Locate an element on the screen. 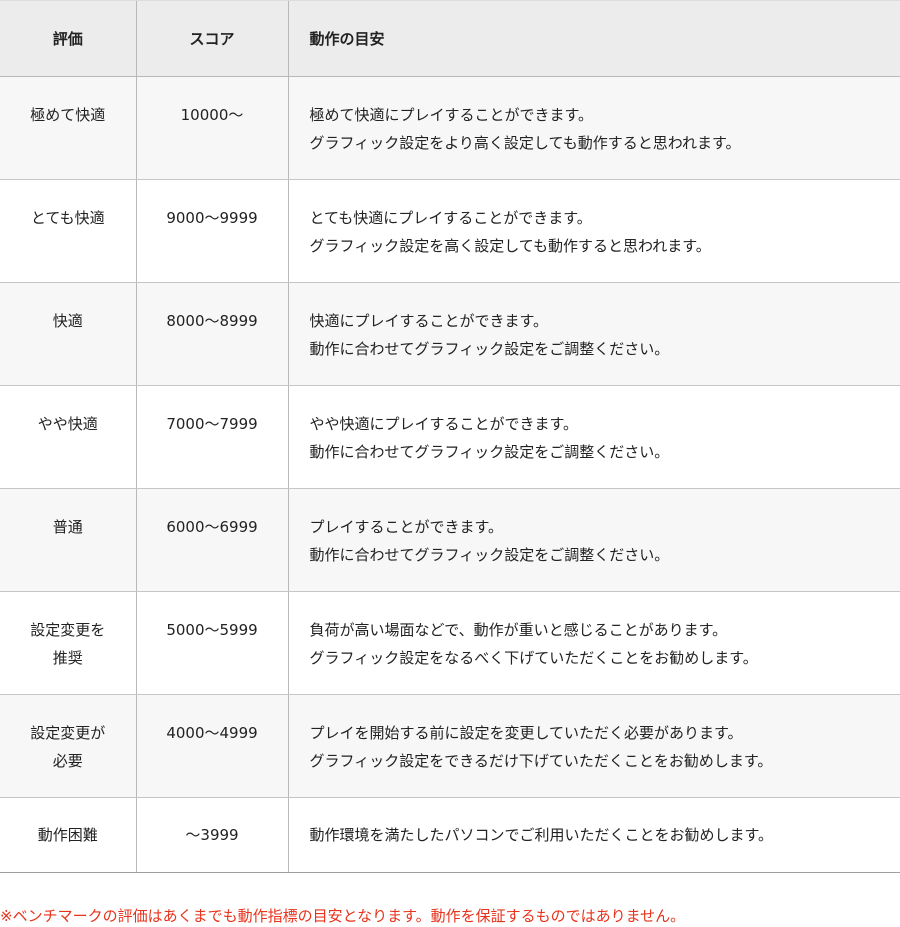 This screenshot has width=900, height=927. guide-line: グラフィック設定をできるだけ下げていただくことをお勧めします。 is located at coordinates (541, 761).